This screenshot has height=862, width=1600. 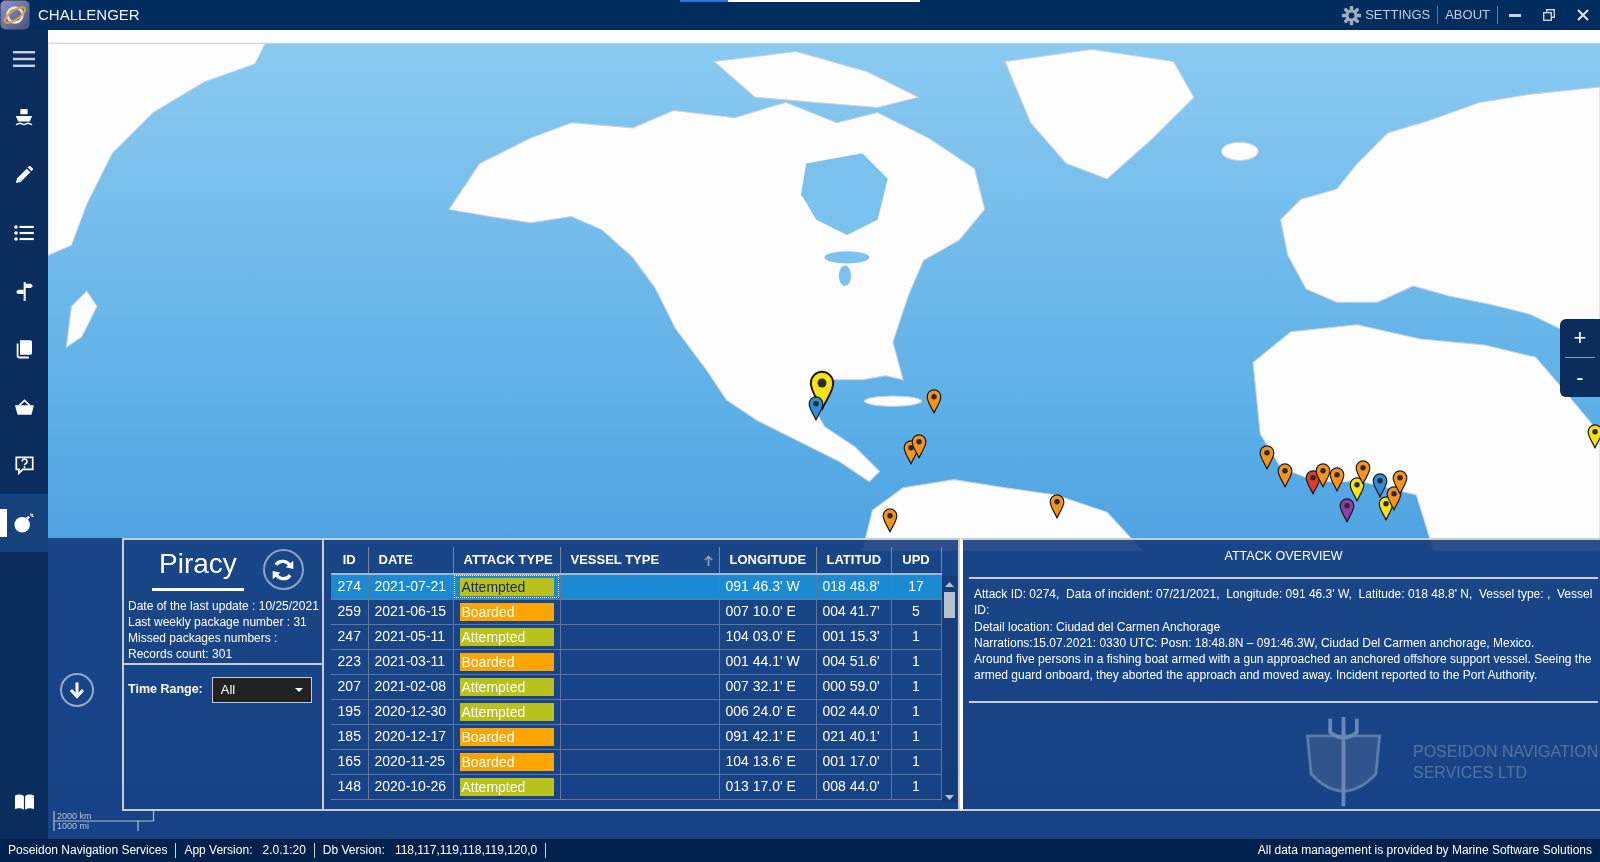 What do you see at coordinates (1580, 338) in the screenshot?
I see `zoom-in-button: +` at bounding box center [1580, 338].